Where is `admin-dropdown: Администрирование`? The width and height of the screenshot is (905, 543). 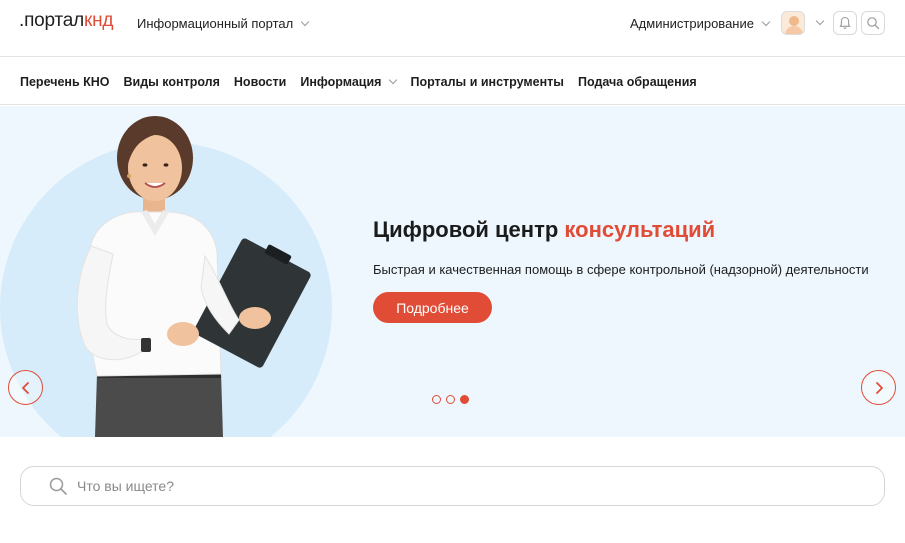 admin-dropdown: Администрирование is located at coordinates (700, 23).